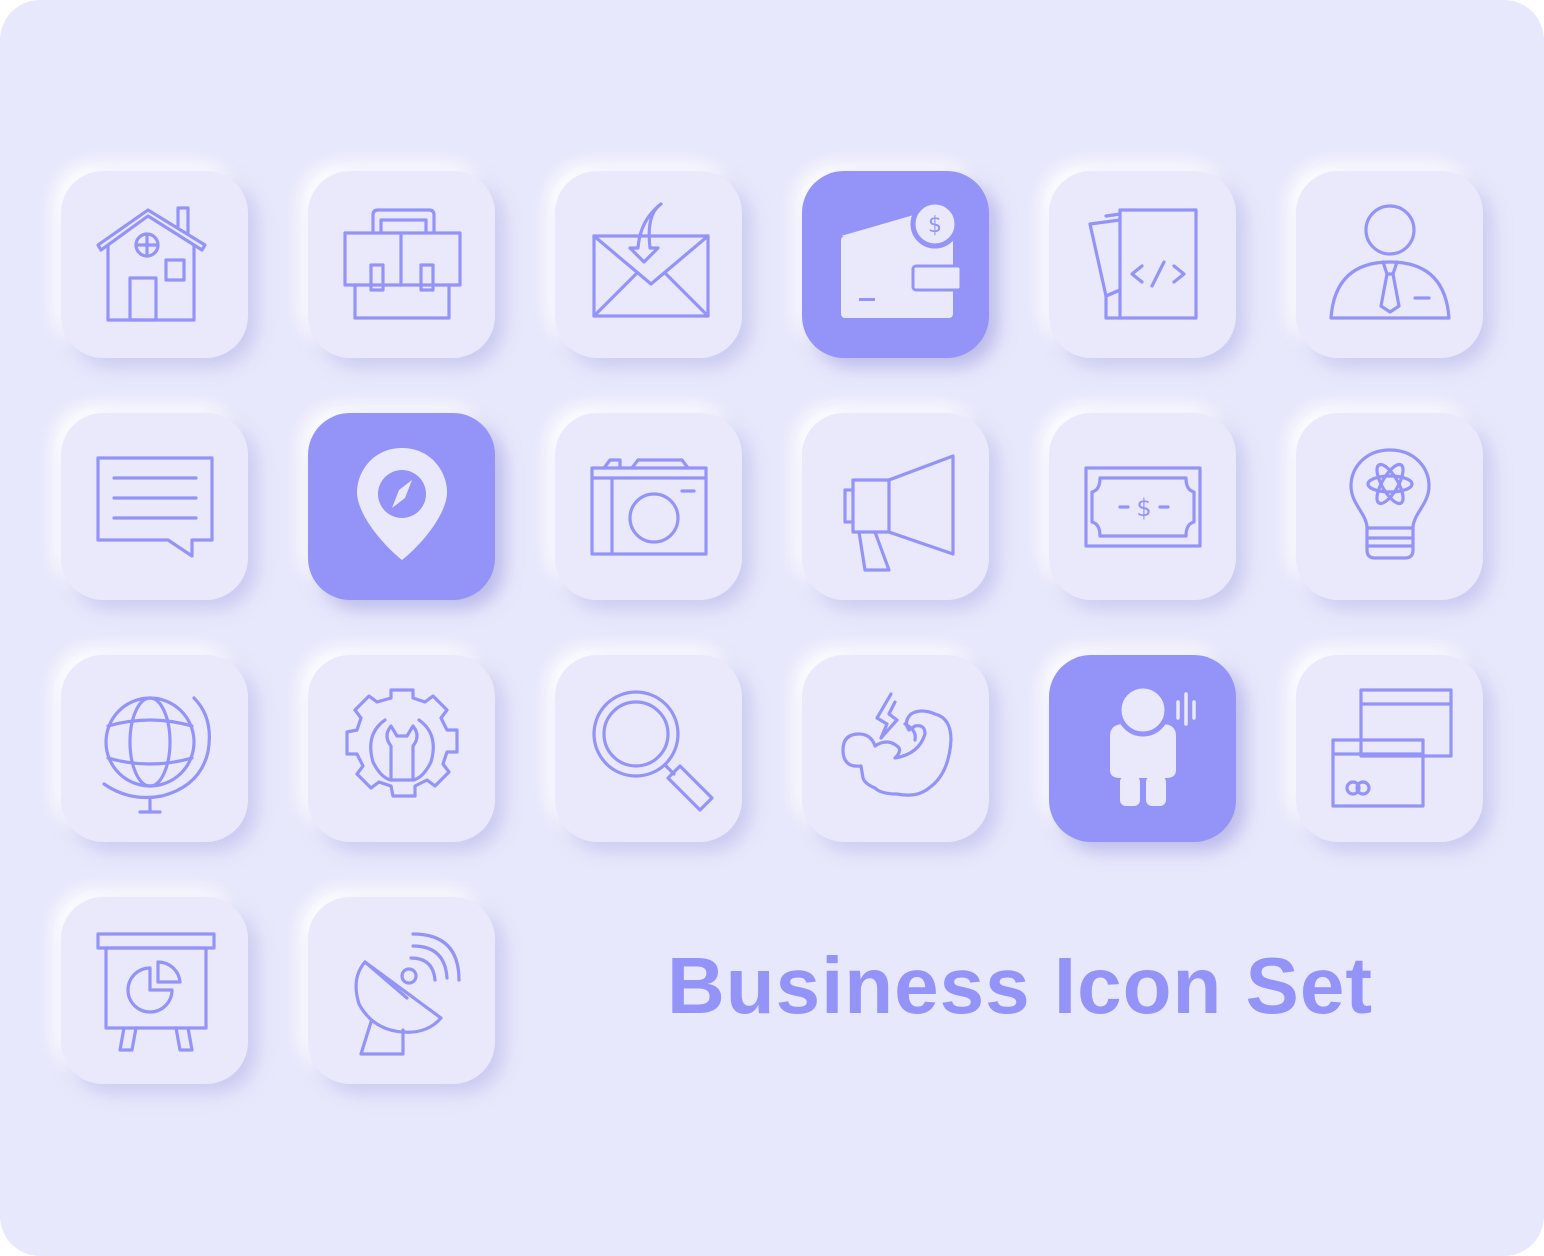 This screenshot has height=1256, width=1544. I want to click on banknote-icon: $, so click(1142, 506).